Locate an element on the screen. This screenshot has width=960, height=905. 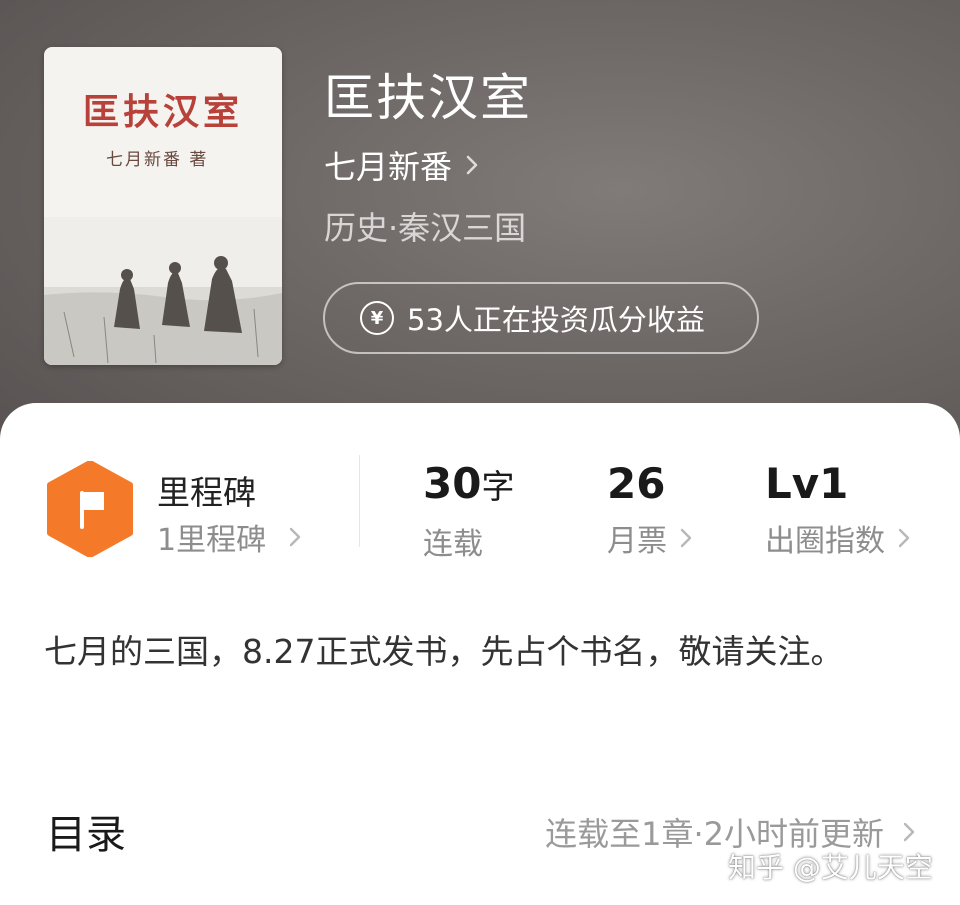
stats-divider is located at coordinates (359, 501).